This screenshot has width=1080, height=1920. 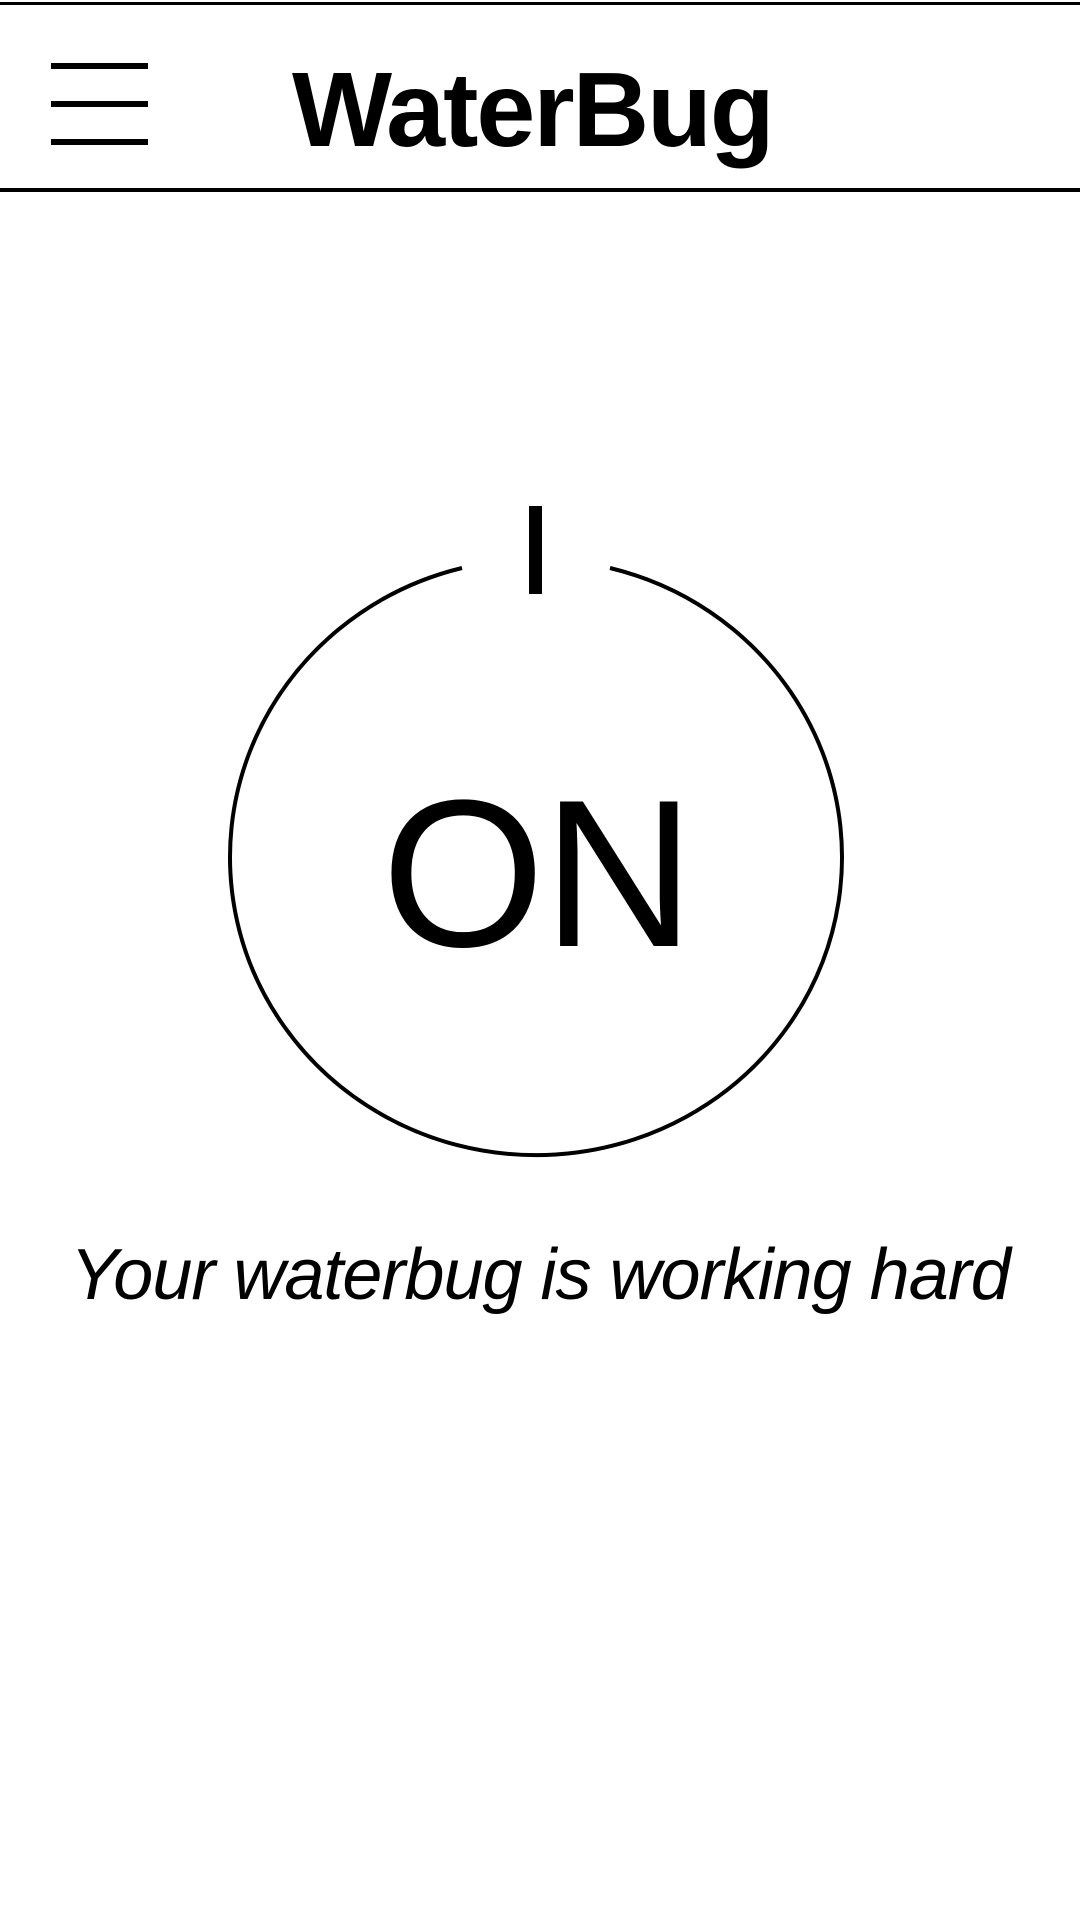 What do you see at coordinates (535, 550) in the screenshot?
I see `power-stroke` at bounding box center [535, 550].